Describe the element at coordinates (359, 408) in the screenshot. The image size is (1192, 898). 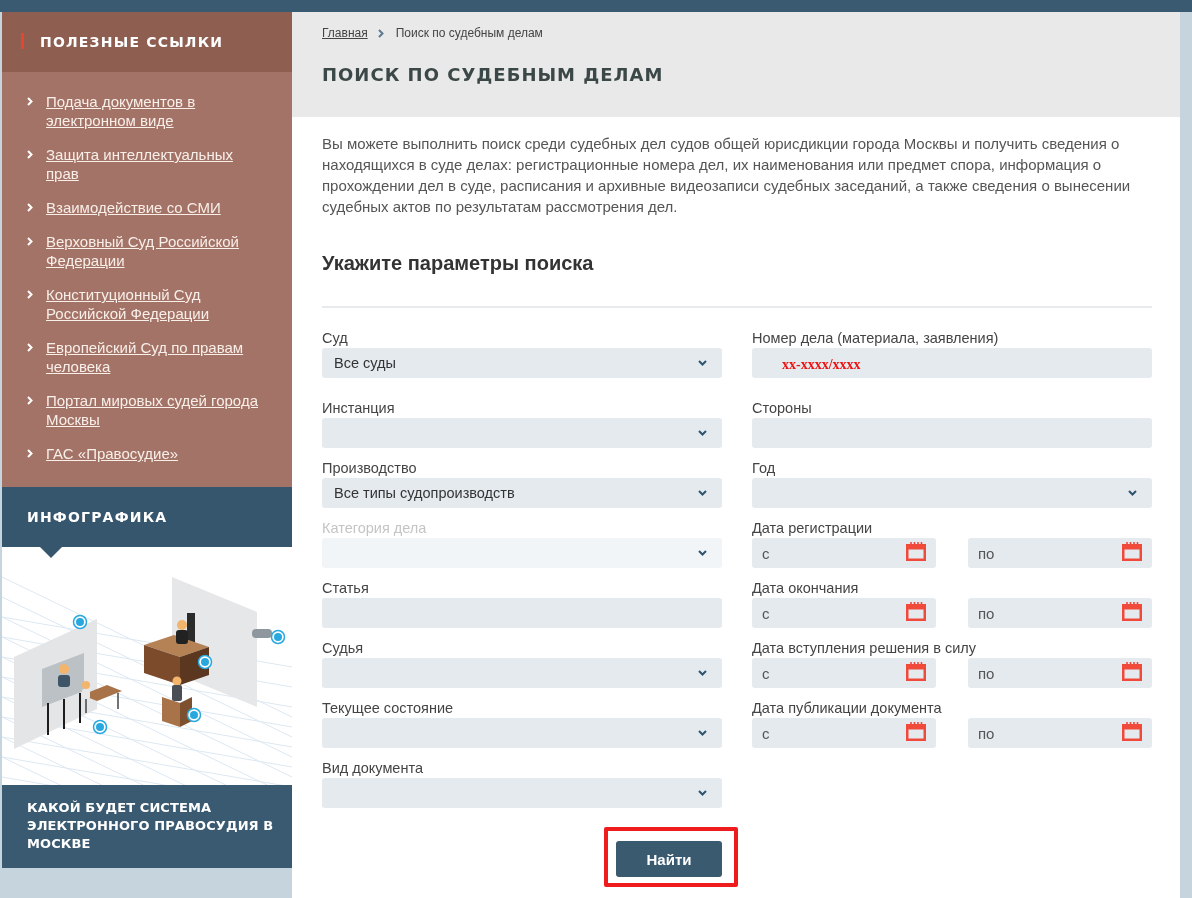
I see `field-label: Инстанция` at that location.